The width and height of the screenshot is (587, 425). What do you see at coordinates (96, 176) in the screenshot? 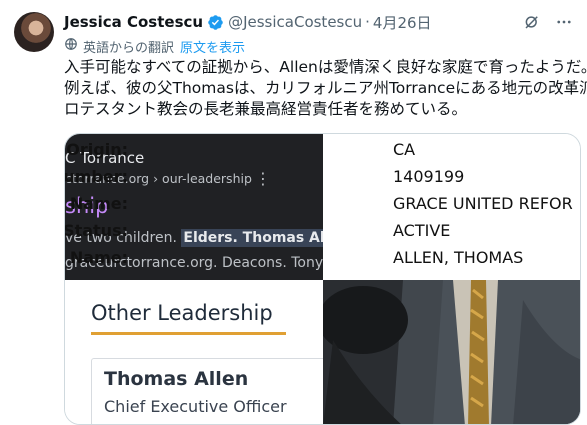
I see `record-label: umber:` at bounding box center [96, 176].